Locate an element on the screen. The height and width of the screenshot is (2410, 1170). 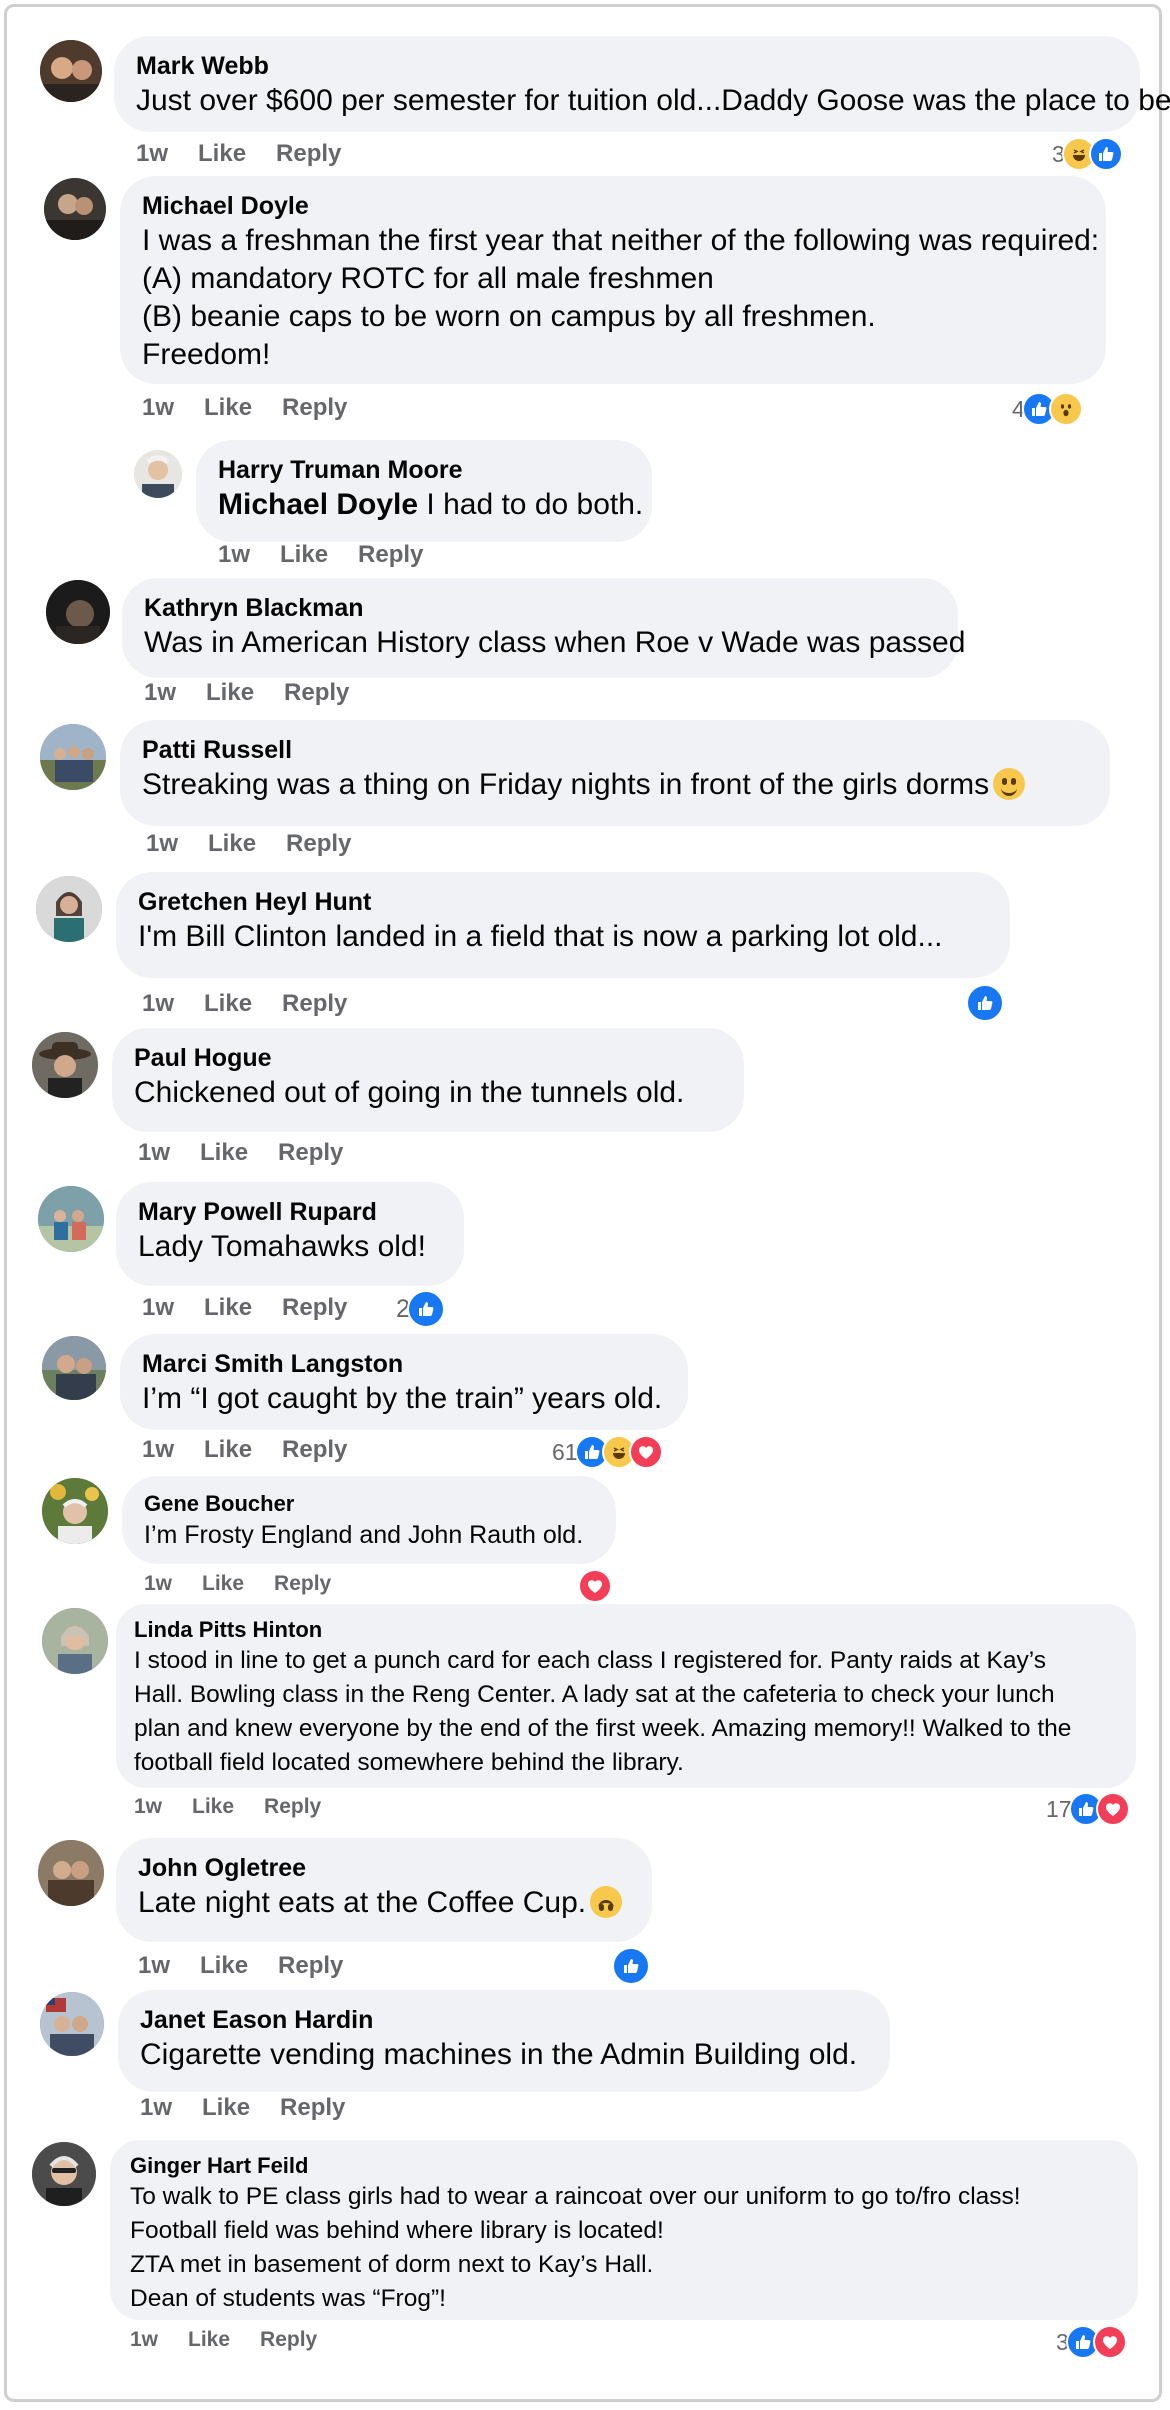
comment-text: I’m Frosty England and John Rauth old. is located at coordinates (364, 1535).